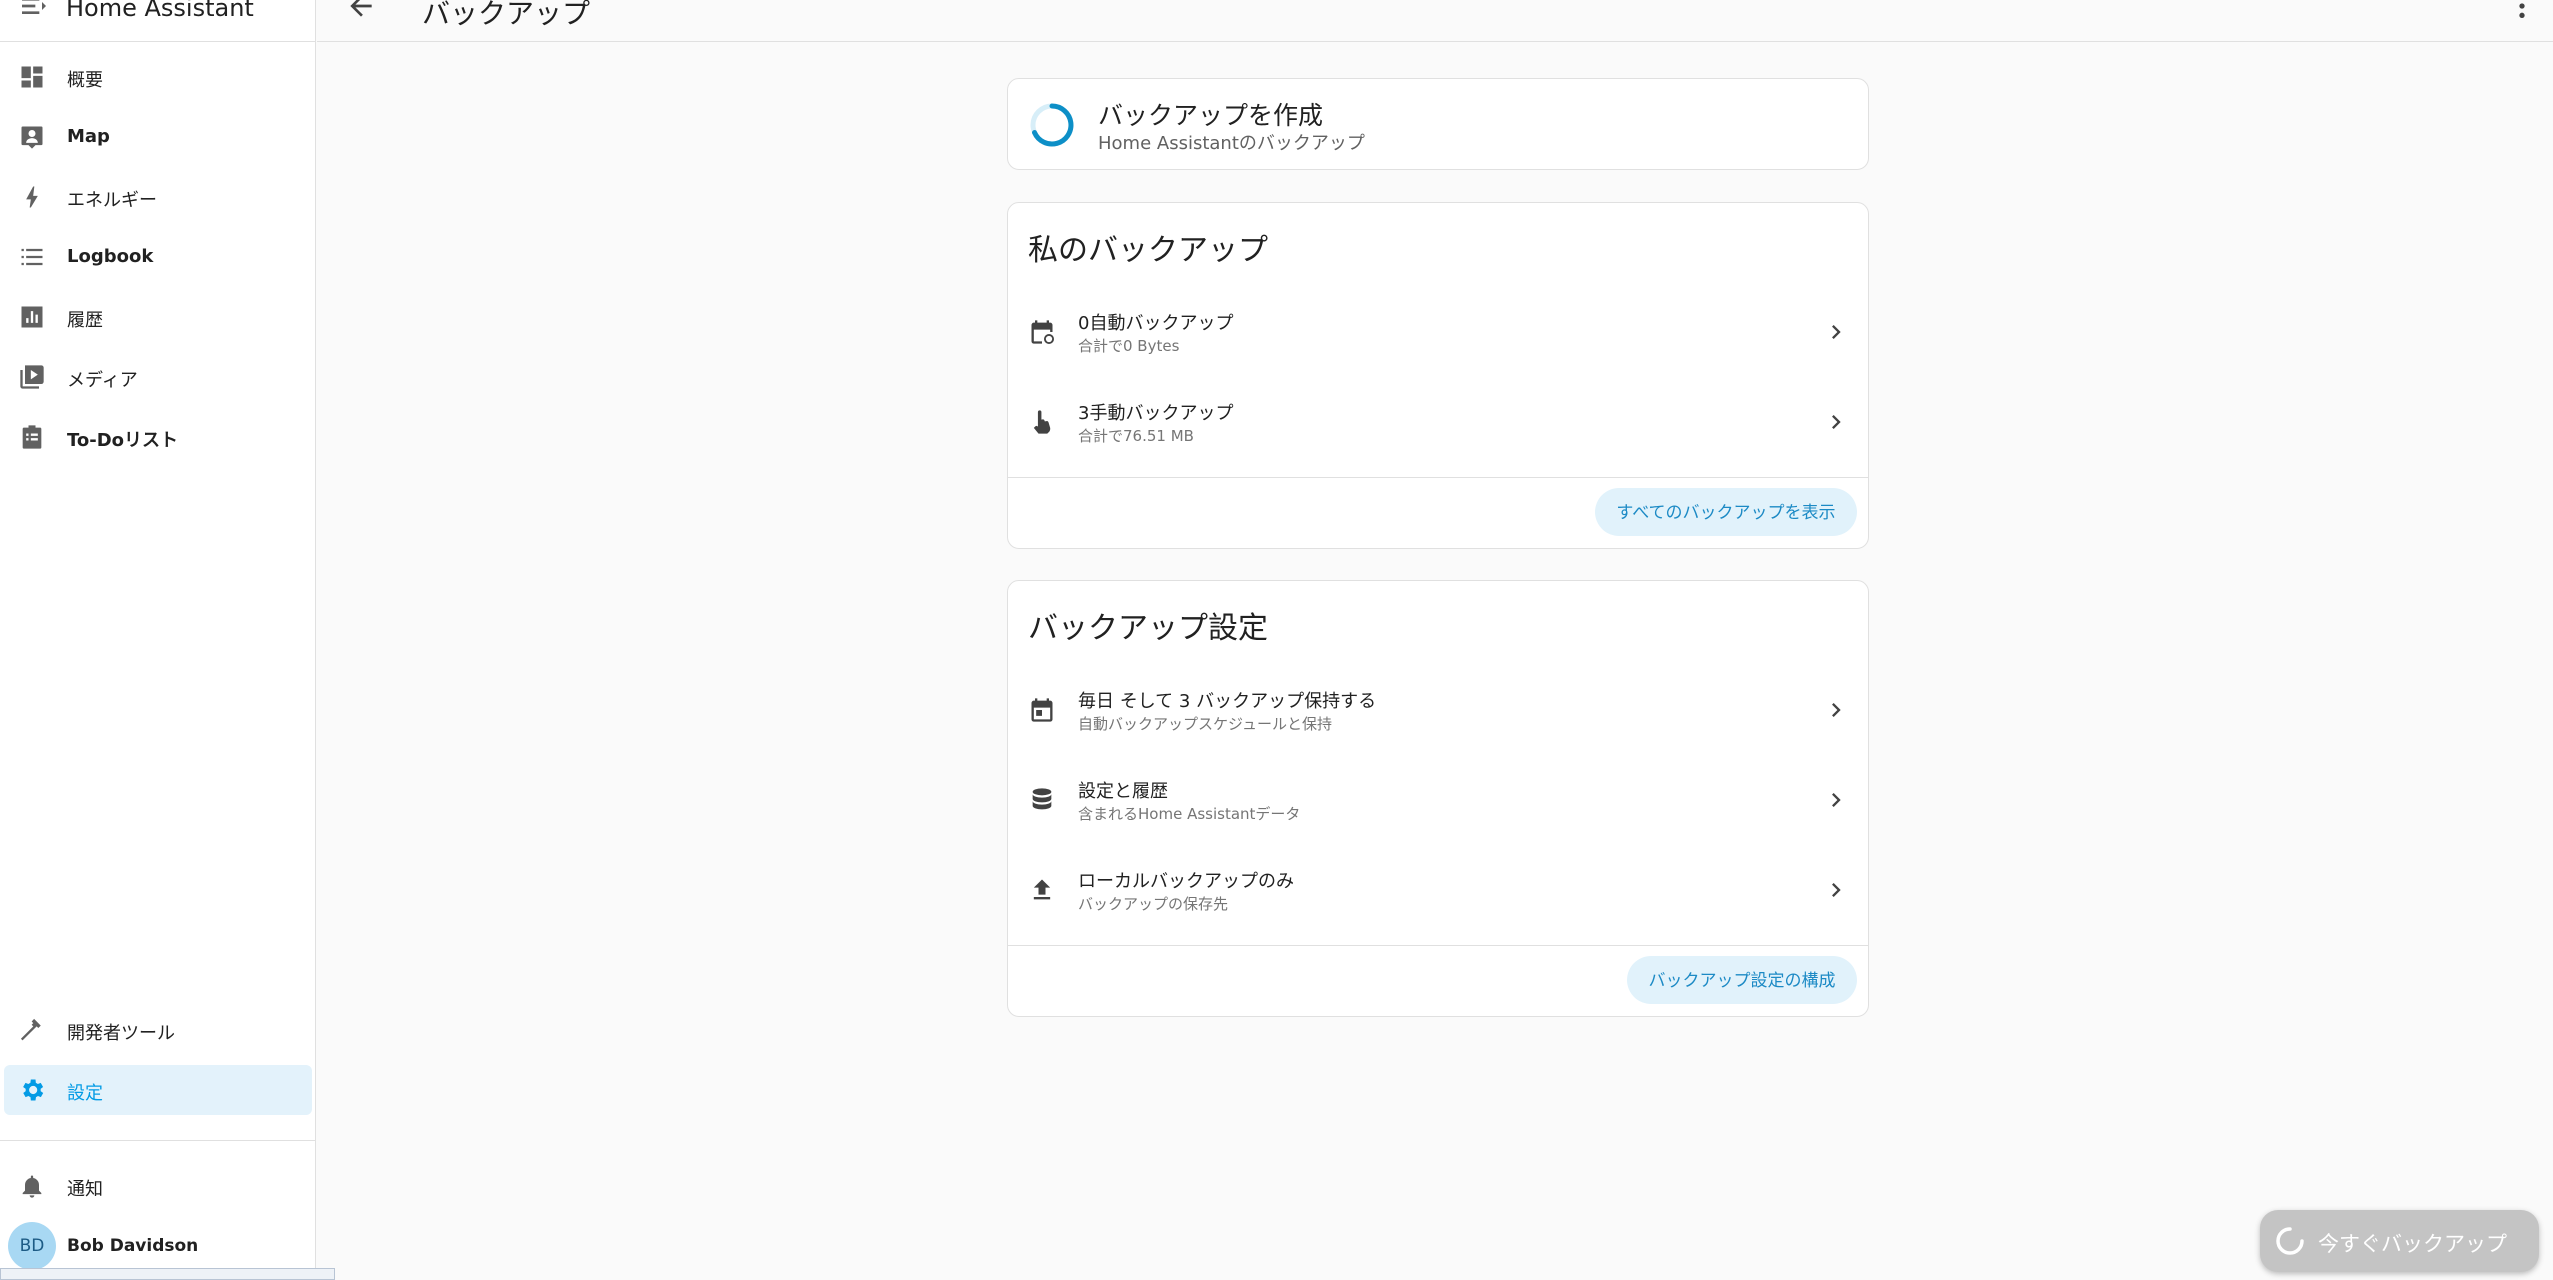  What do you see at coordinates (32, 1090) in the screenshot?
I see `gear-icon` at bounding box center [32, 1090].